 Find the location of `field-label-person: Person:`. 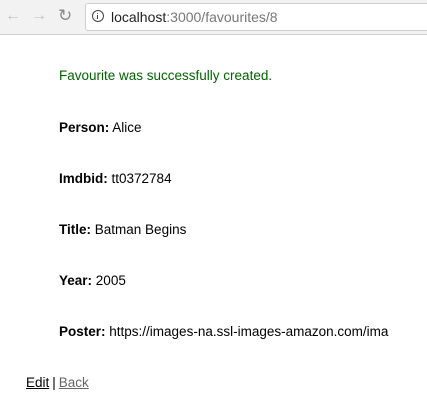

field-label-person: Person: is located at coordinates (84, 127).